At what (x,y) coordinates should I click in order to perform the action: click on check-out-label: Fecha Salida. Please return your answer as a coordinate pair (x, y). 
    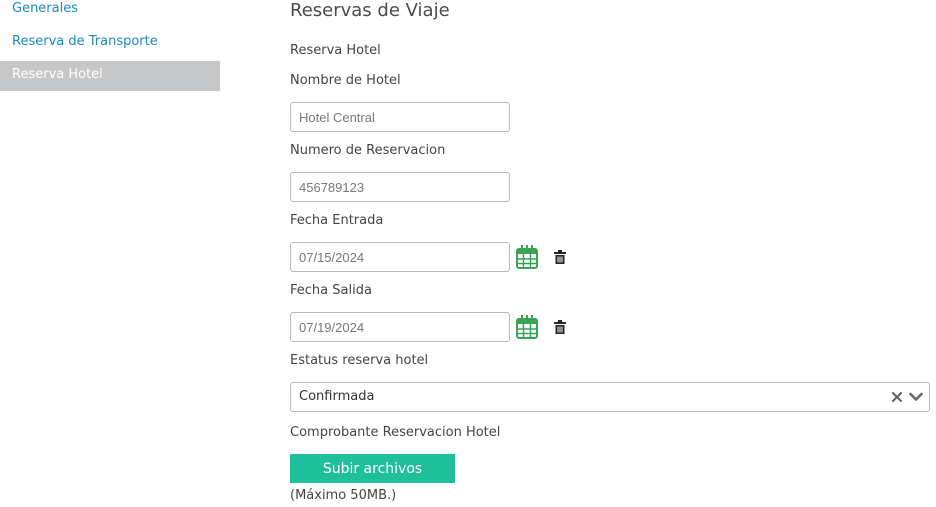
    Looking at the image, I should click on (331, 290).